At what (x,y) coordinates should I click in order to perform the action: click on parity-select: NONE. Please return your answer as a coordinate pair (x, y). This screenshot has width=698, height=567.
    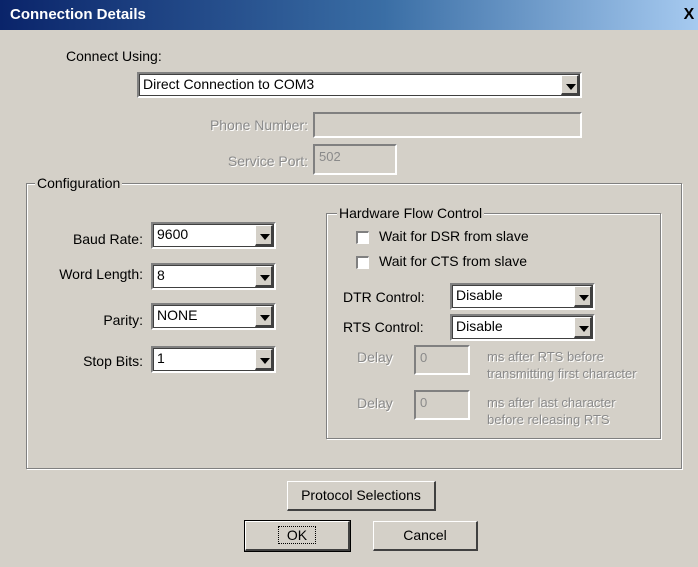
    Looking at the image, I should click on (213, 316).